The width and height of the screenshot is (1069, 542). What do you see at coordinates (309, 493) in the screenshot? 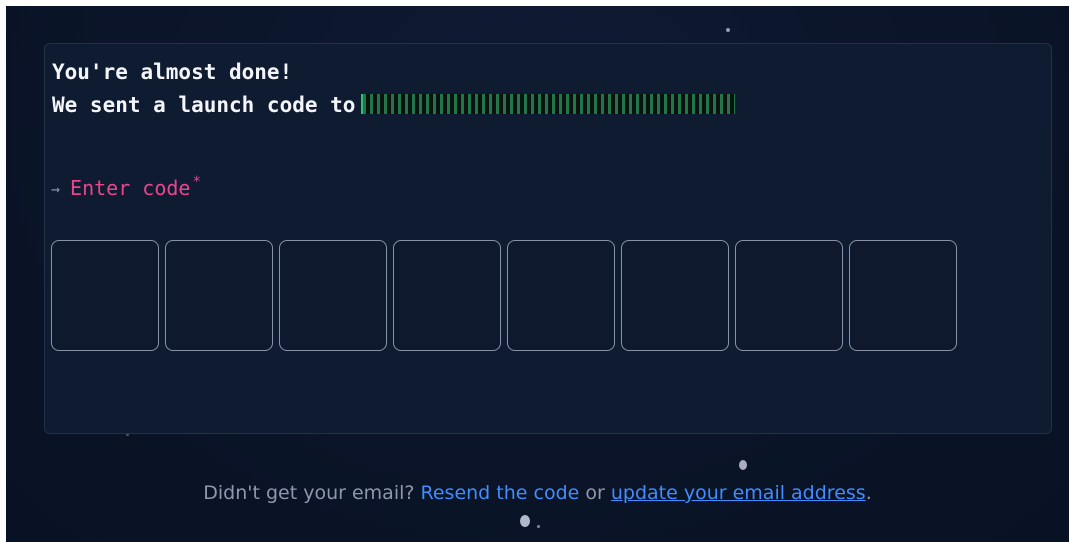
I see `no-email-text: Didn't get your email?` at bounding box center [309, 493].